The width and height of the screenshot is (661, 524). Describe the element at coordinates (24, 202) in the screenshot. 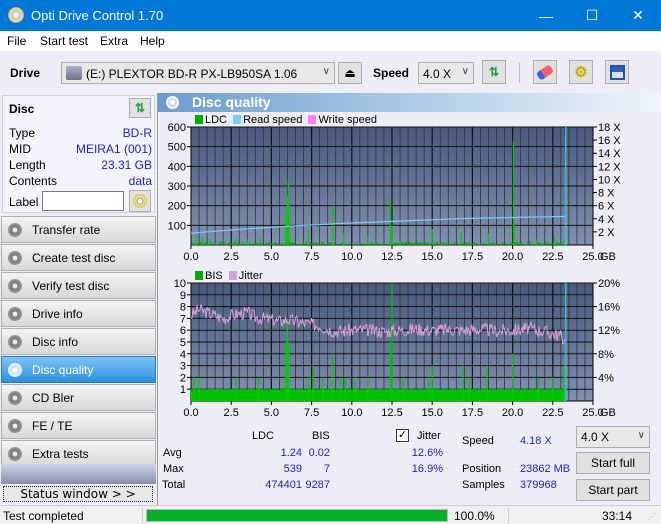

I see `label-key: Label` at that location.